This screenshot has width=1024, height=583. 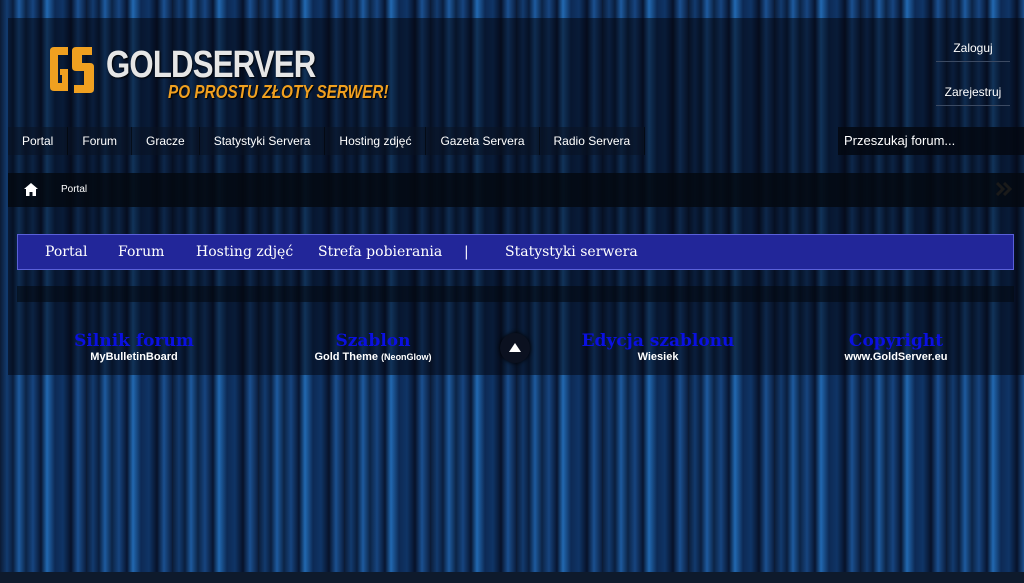 What do you see at coordinates (515, 294) in the screenshot?
I see `content-divider` at bounding box center [515, 294].